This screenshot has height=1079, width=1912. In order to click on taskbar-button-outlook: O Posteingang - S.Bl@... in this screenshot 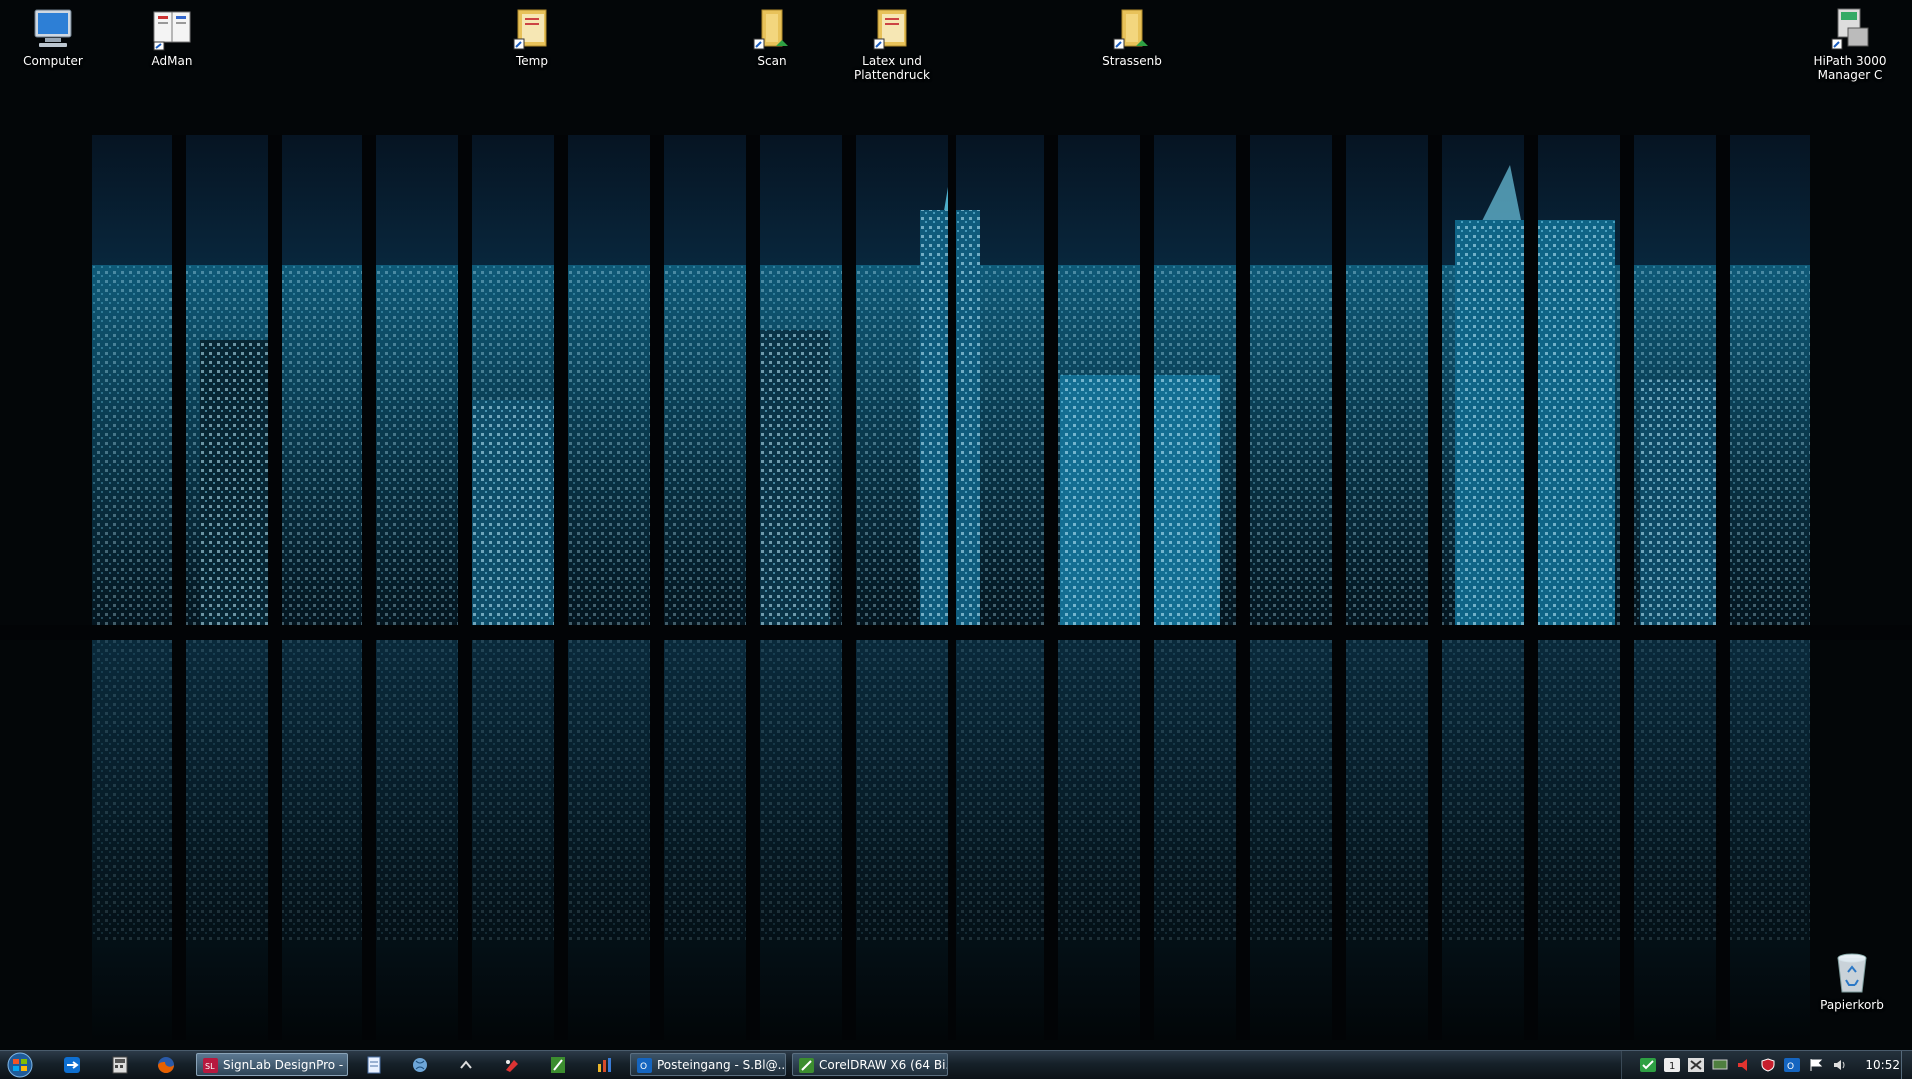, I will do `click(708, 1064)`.